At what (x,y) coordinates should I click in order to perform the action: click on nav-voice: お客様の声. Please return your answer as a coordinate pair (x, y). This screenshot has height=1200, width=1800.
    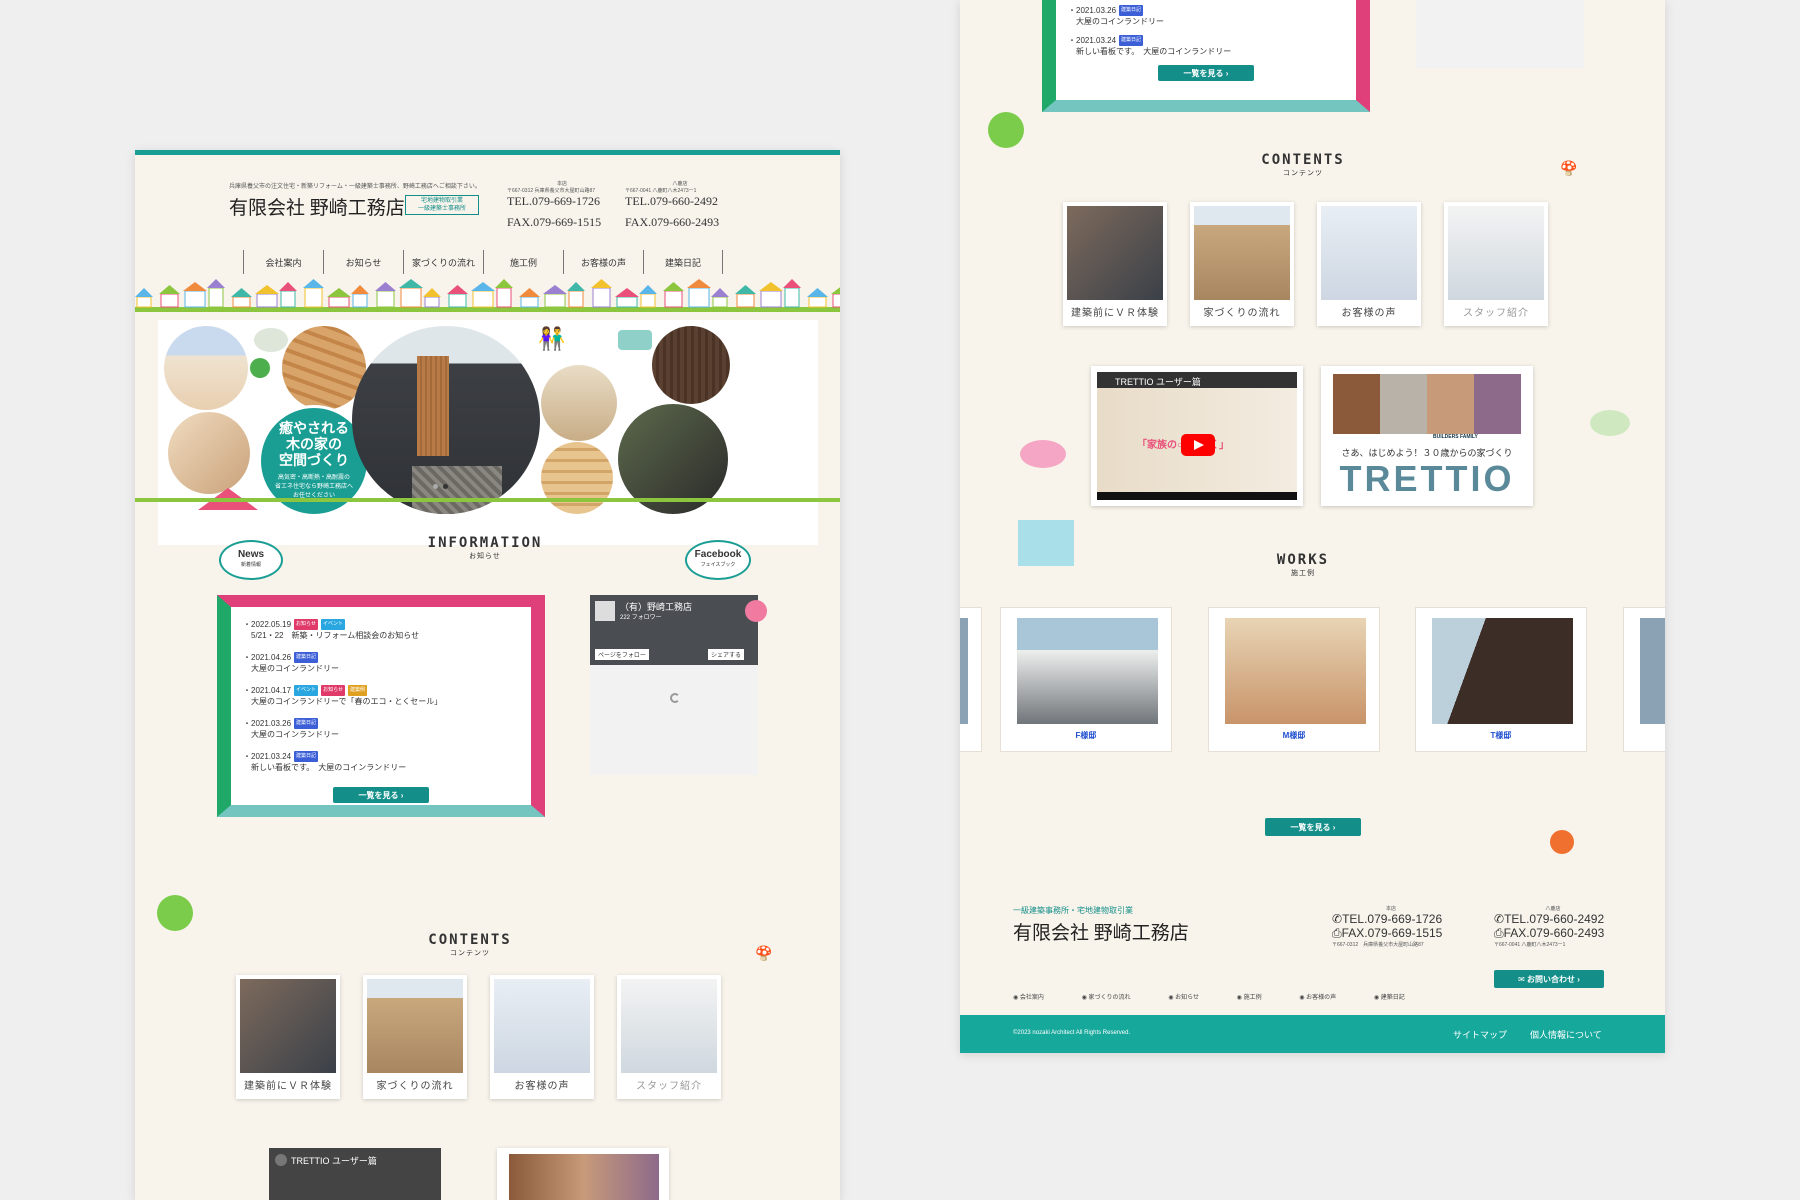
    Looking at the image, I should click on (603, 262).